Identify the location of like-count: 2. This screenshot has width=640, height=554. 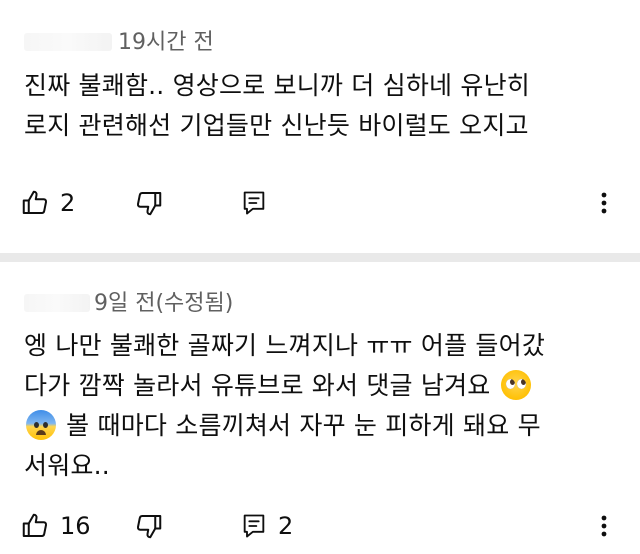
(68, 203).